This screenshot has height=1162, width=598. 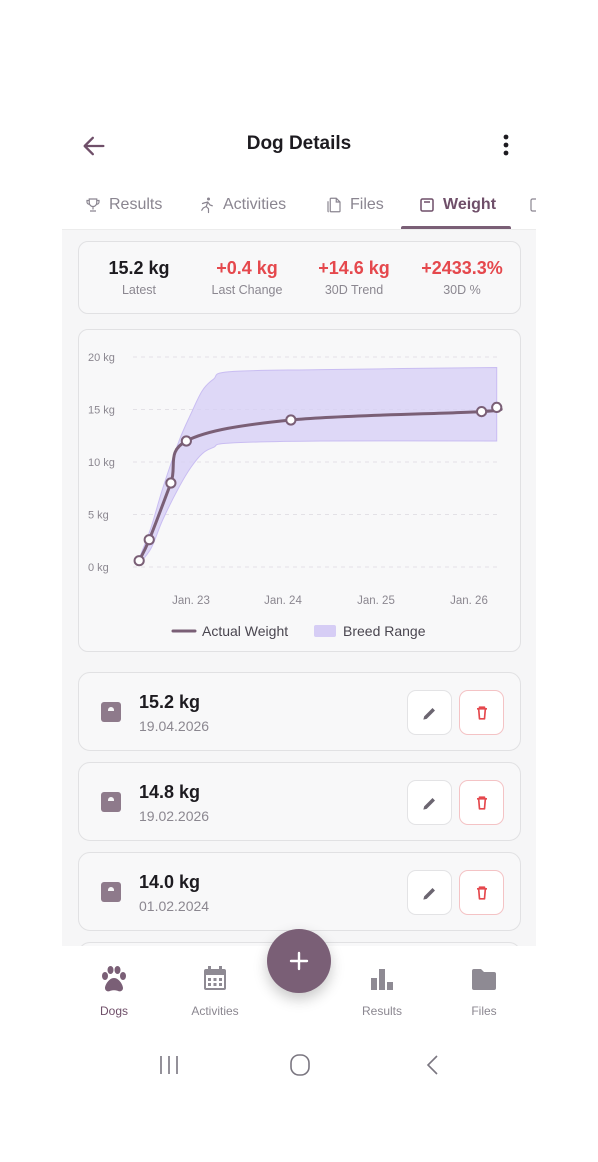 I want to click on x-tick-label: Jan. 24, so click(x=283, y=601).